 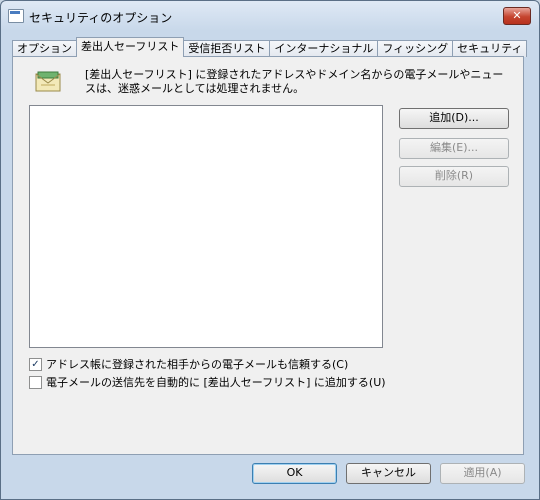 What do you see at coordinates (16, 16) in the screenshot?
I see `mail-app-icon` at bounding box center [16, 16].